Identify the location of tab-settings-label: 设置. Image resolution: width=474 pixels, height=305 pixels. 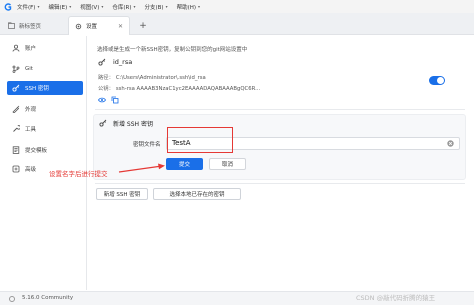
(92, 27).